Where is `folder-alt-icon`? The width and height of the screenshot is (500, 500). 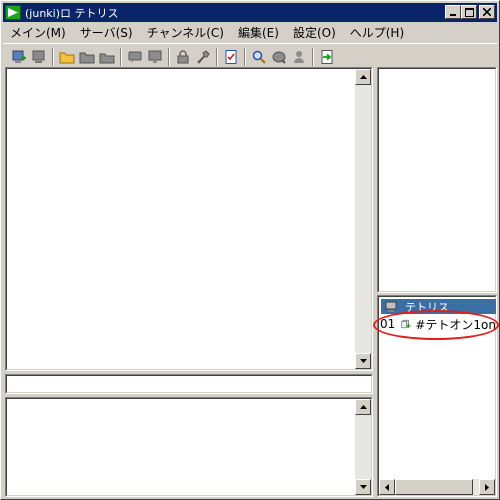
folder-alt-icon is located at coordinates (107, 58).